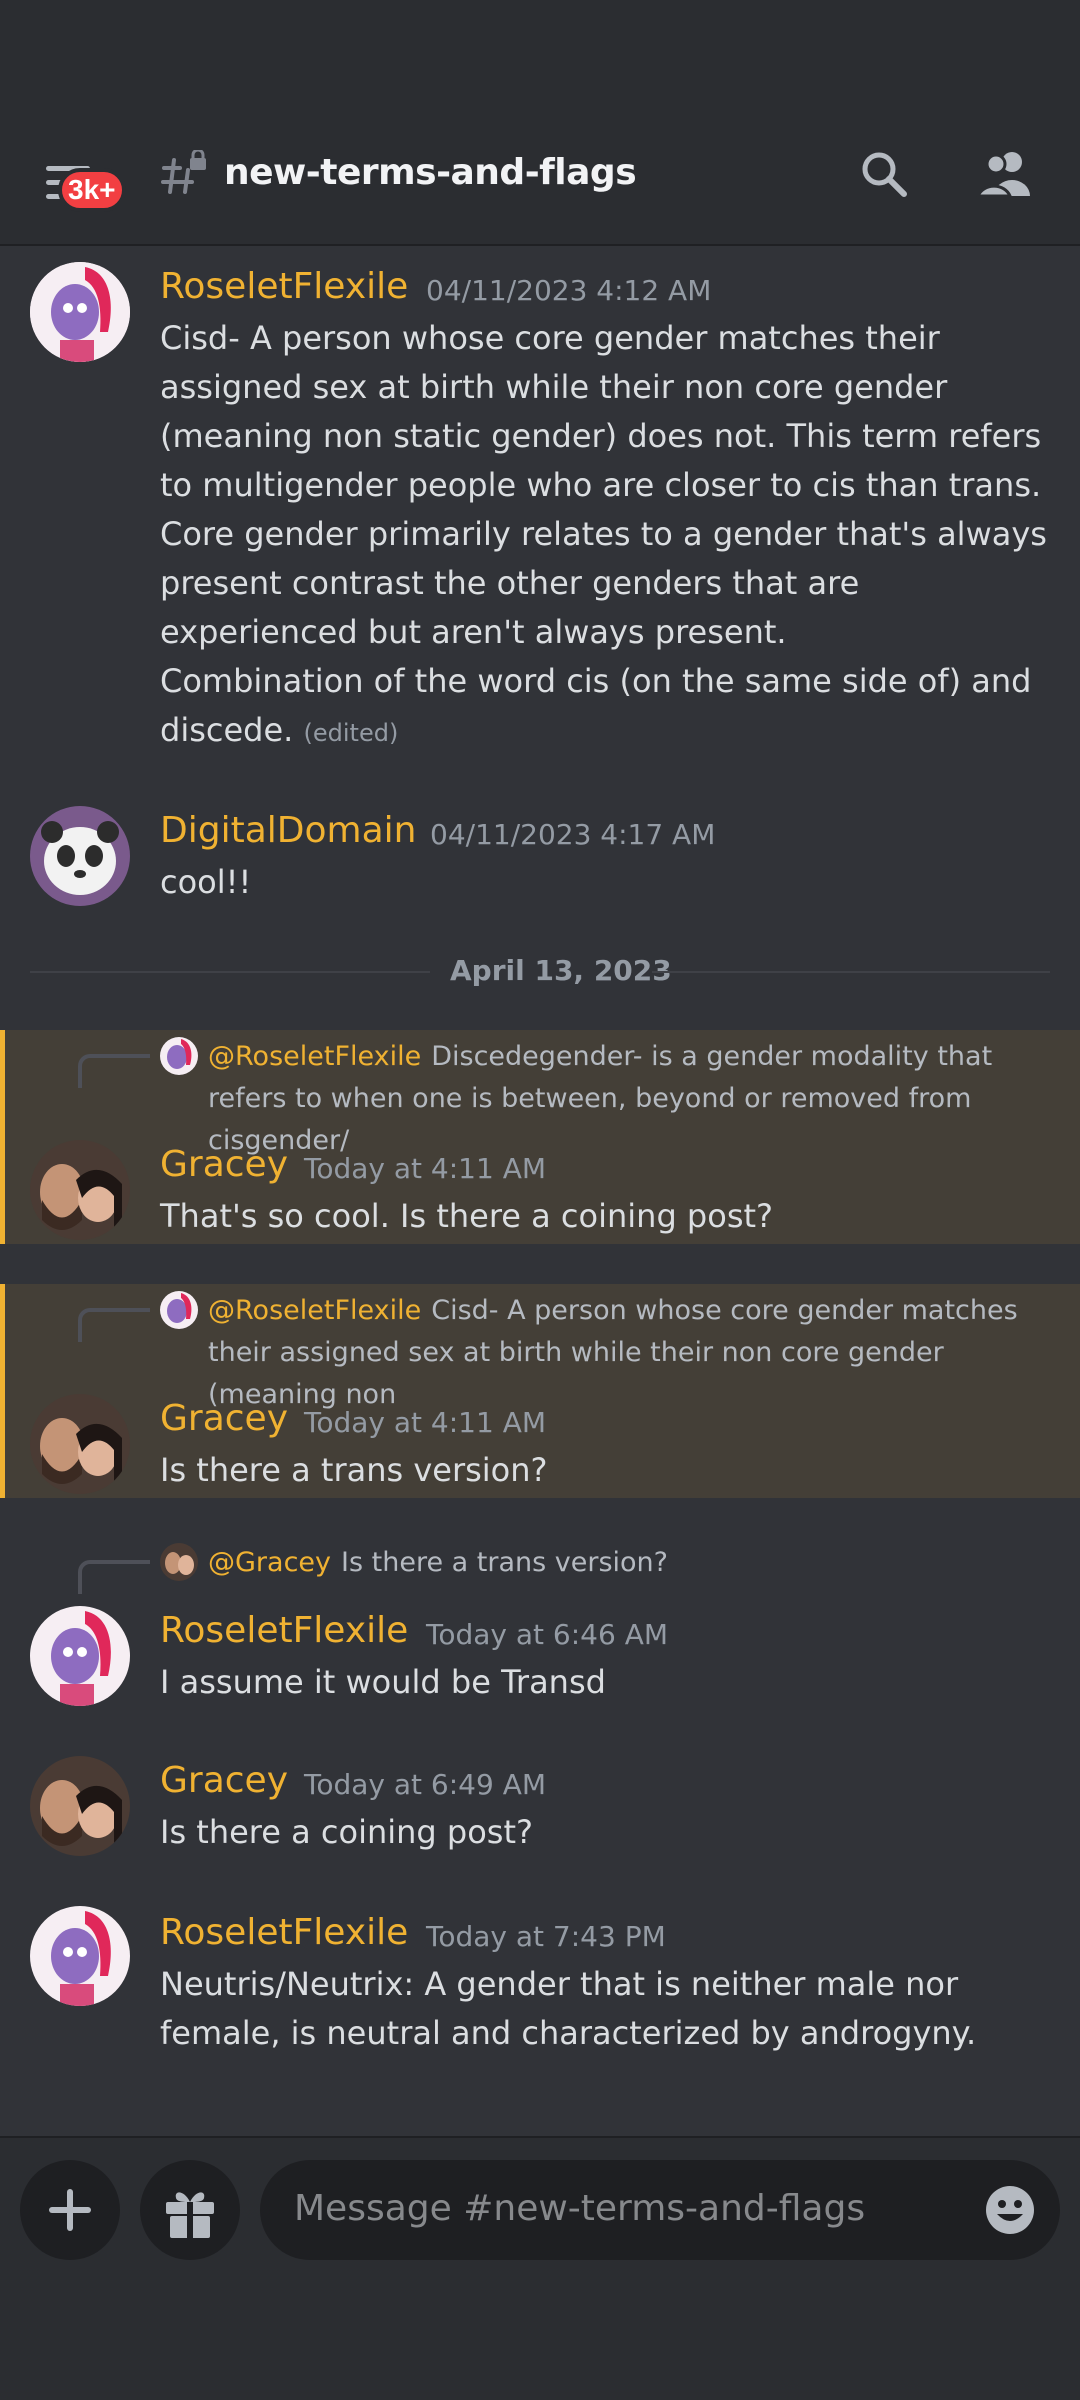  Describe the element at coordinates (540, 65) in the screenshot. I see `status-bar-area` at that location.